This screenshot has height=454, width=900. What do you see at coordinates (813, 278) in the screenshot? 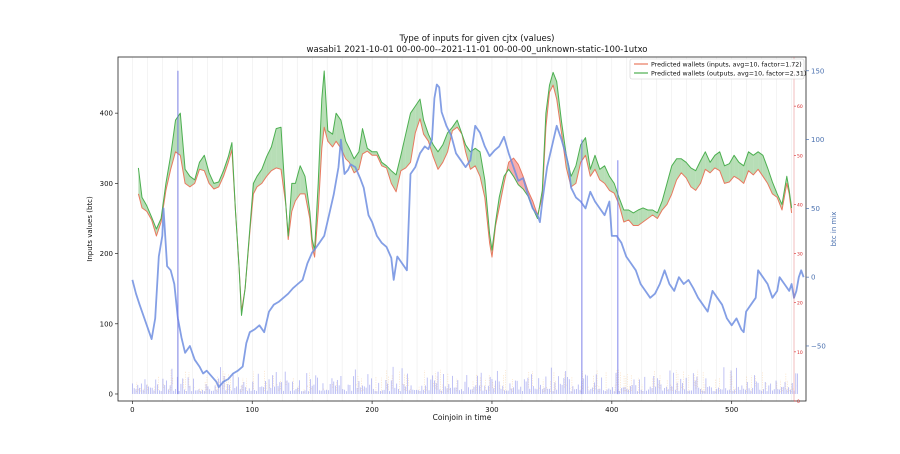
I see `y2-tick-label: 0` at bounding box center [813, 278].